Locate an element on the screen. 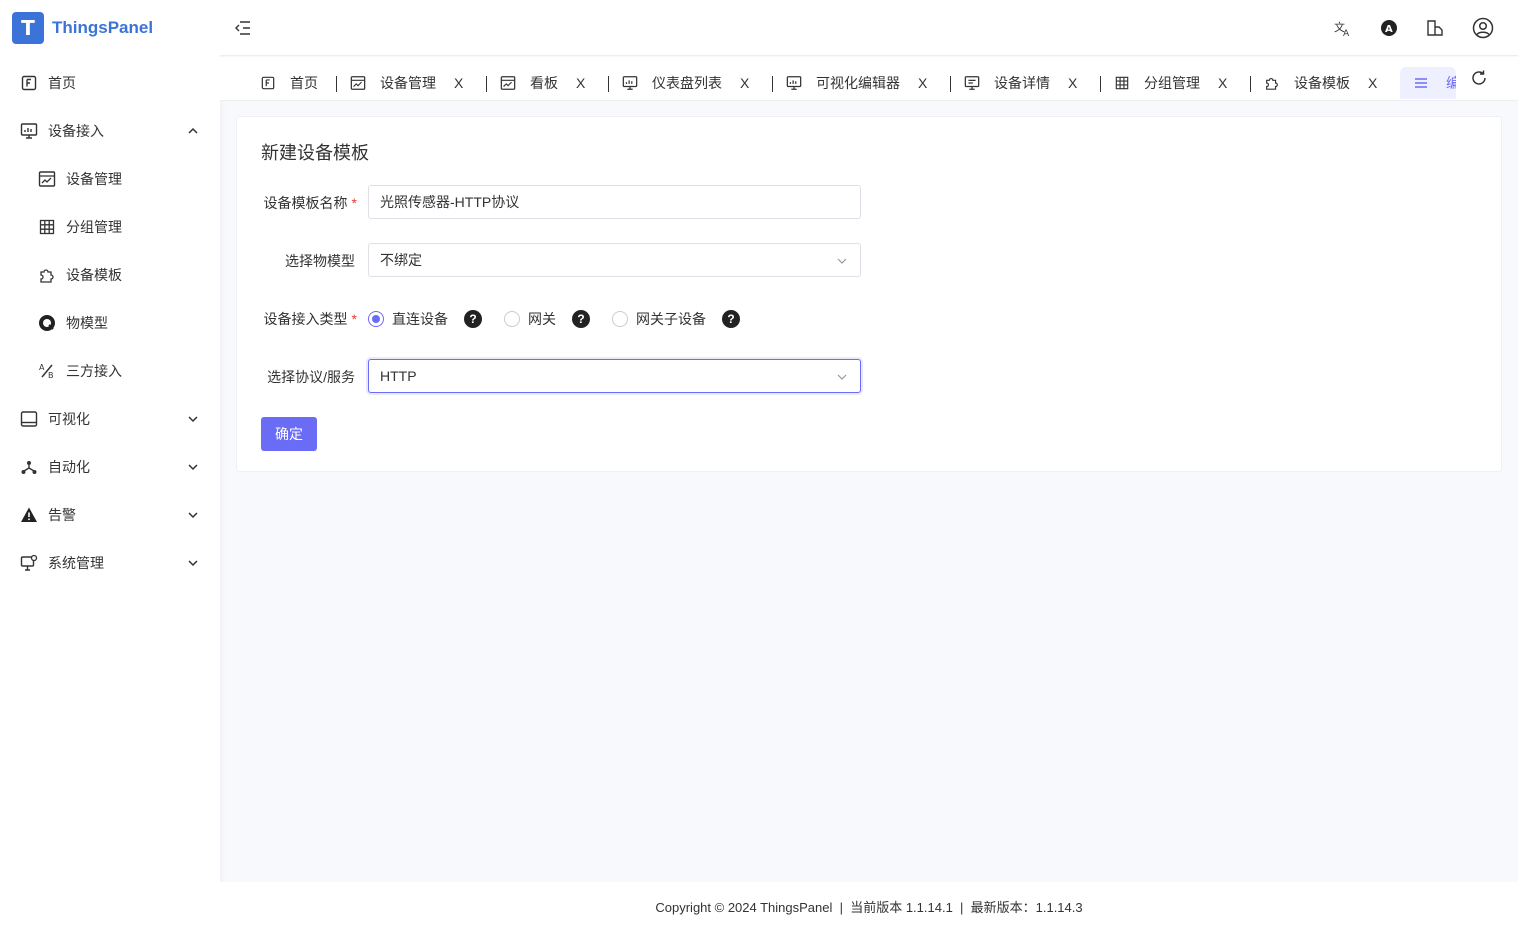 The height and width of the screenshot is (930, 1518). label-text: 设备模板名称 is located at coordinates (305, 203).